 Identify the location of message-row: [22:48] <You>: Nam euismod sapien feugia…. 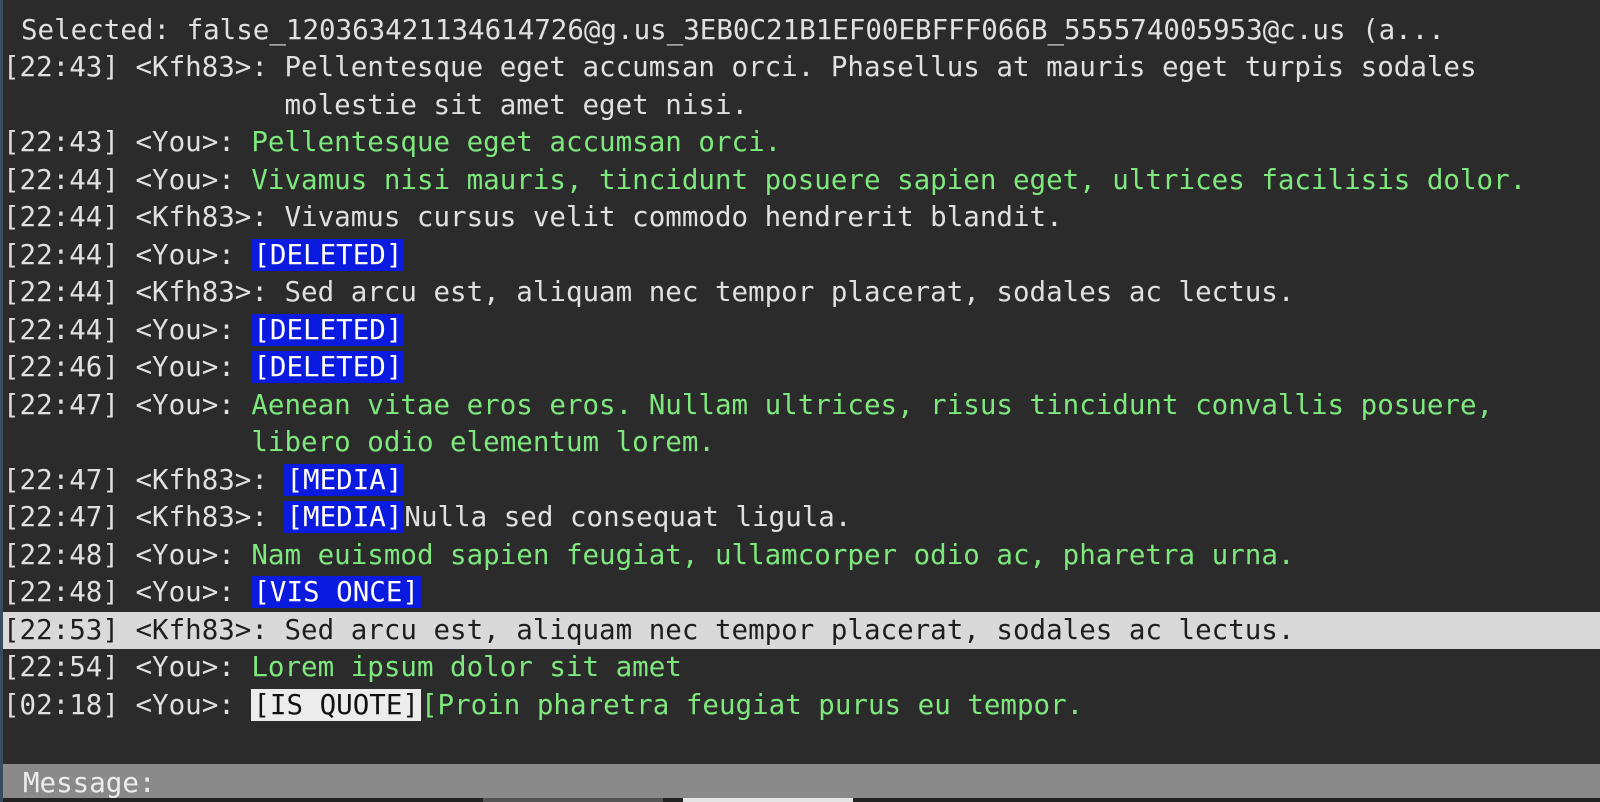
(801, 556).